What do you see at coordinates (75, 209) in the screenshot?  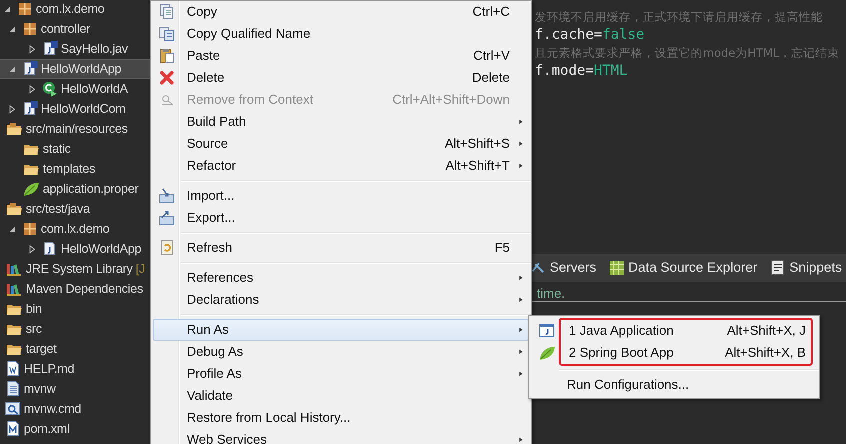 I see `tree-item: src/test/java` at bounding box center [75, 209].